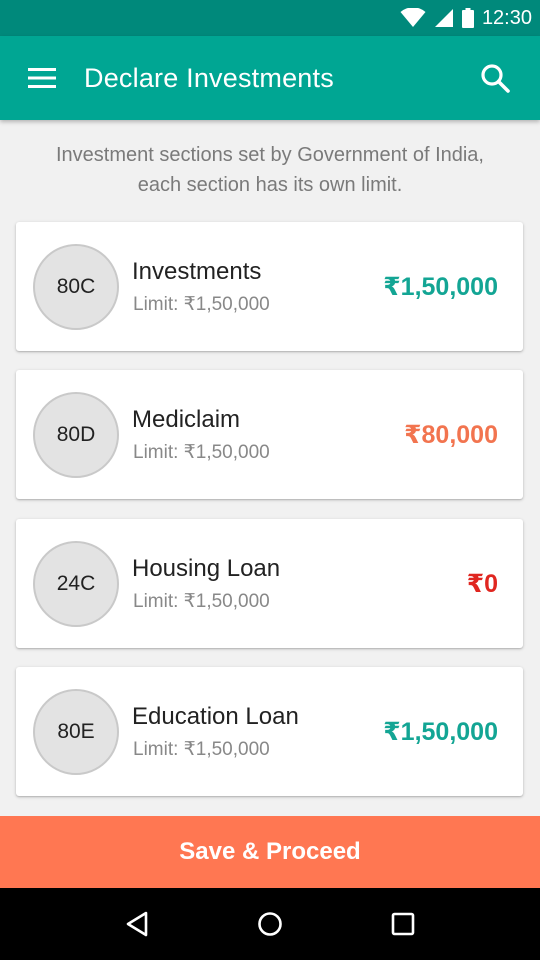 The image size is (540, 960). What do you see at coordinates (269, 434) in the screenshot?
I see `section-card-80d: 80D Mediclaim Limit: ₹1,50,000 ₹80,000` at bounding box center [269, 434].